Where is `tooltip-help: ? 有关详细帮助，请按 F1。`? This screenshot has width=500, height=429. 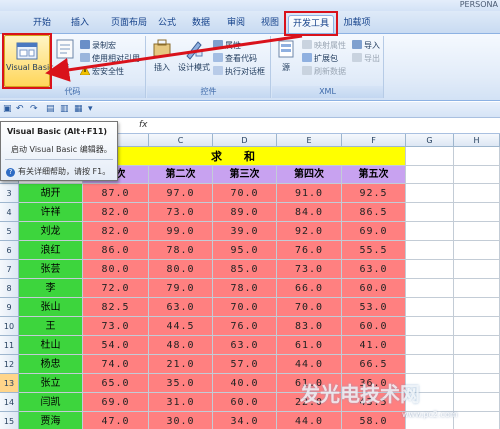
tooltip-help: ? 有关详细帮助，请按 F1。 is located at coordinates (58, 171).